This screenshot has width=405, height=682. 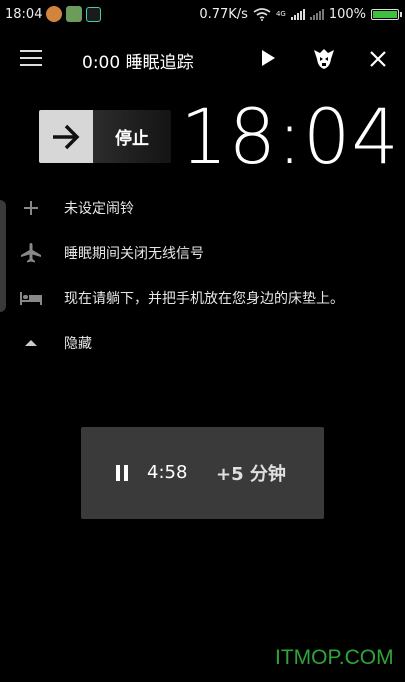 What do you see at coordinates (31, 208) in the screenshot?
I see `plus-icon` at bounding box center [31, 208].